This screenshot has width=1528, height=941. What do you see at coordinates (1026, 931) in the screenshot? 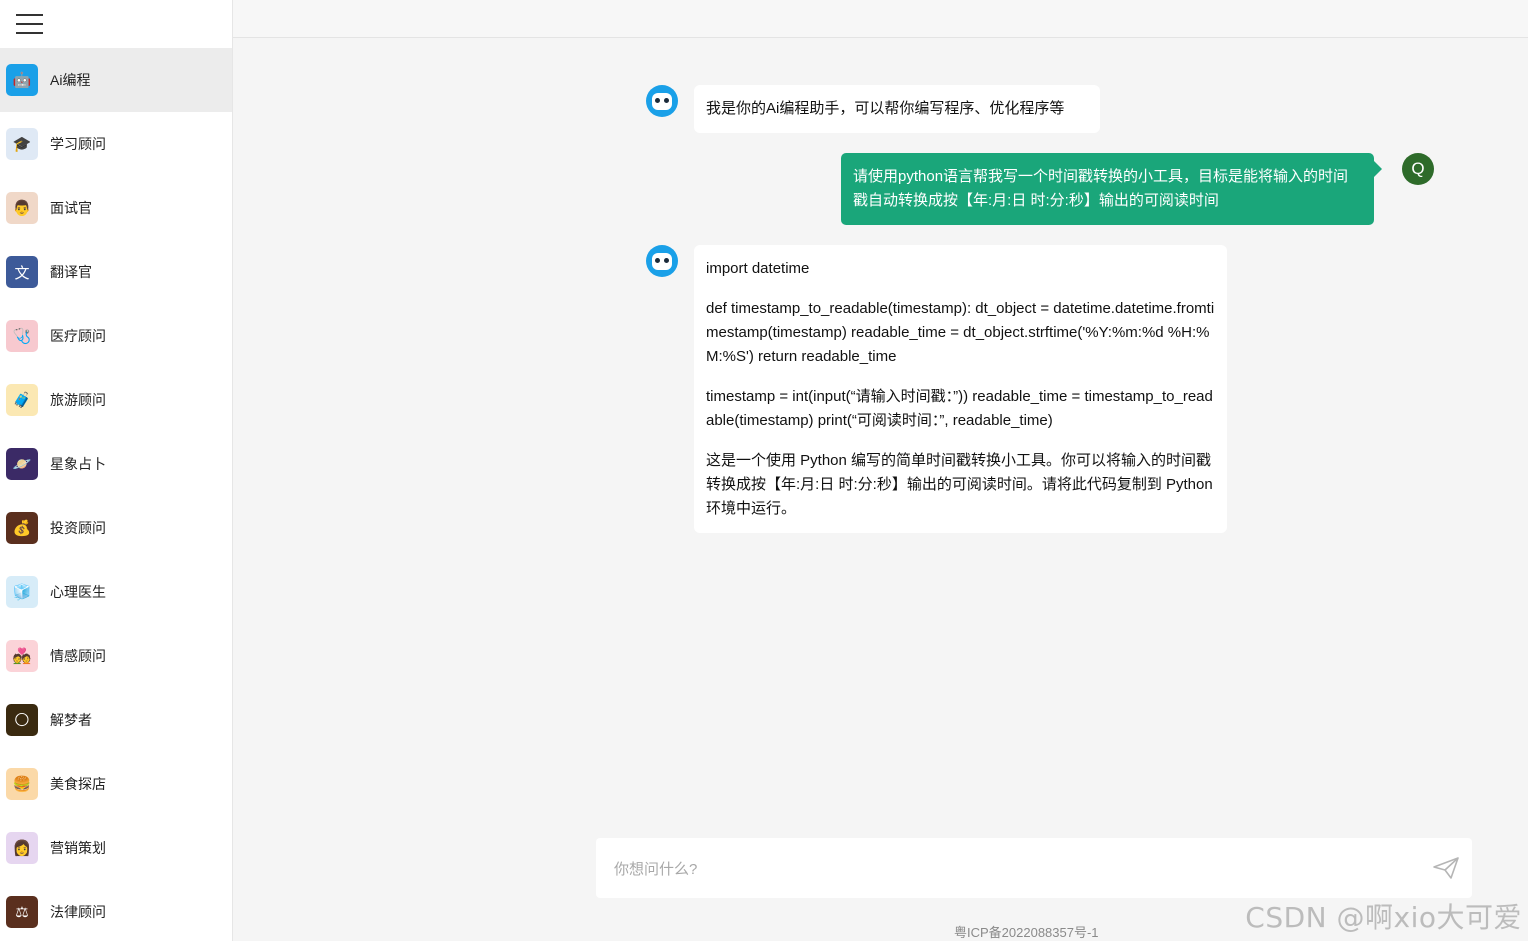
I see `icp-footer-link: 粤ICP备2022088357号-1` at bounding box center [1026, 931].